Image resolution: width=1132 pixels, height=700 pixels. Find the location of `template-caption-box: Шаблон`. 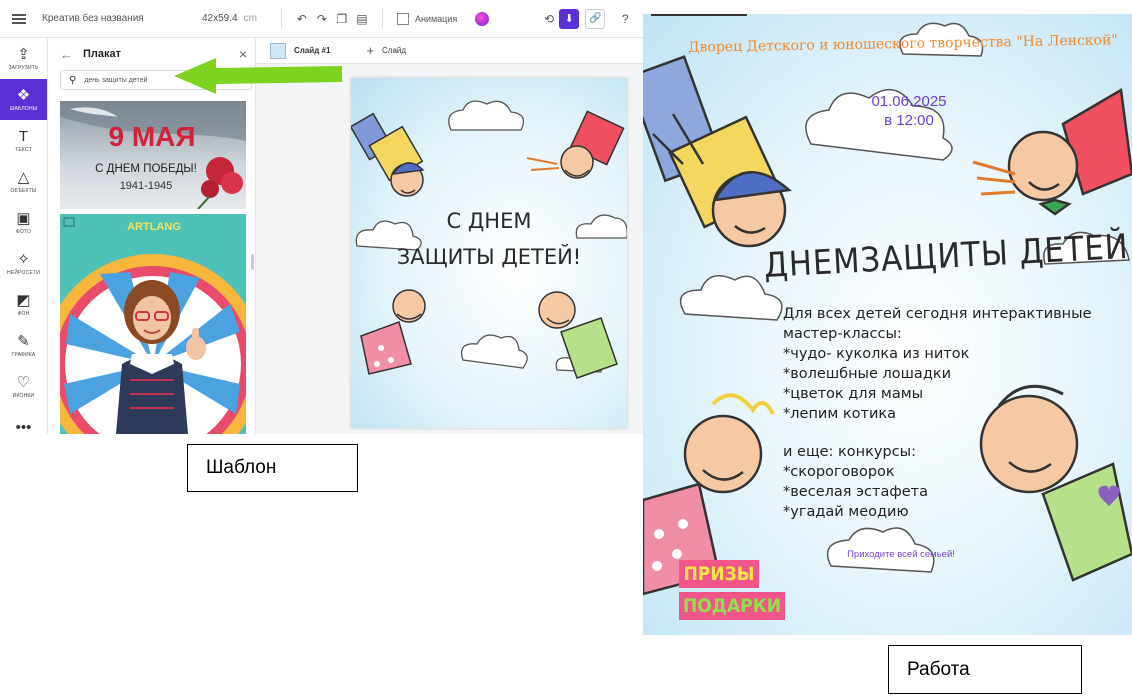

template-caption-box: Шаблон is located at coordinates (272, 468).